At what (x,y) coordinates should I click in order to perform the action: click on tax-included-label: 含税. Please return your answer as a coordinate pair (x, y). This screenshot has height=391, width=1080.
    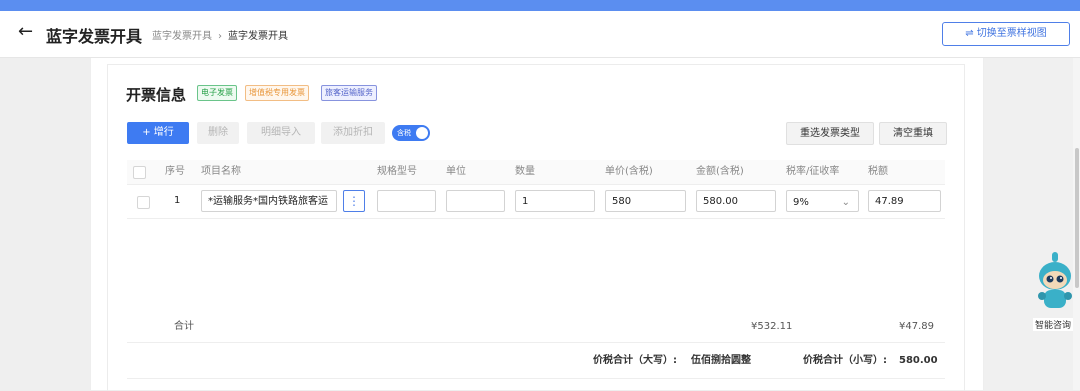
    Looking at the image, I should click on (404, 133).